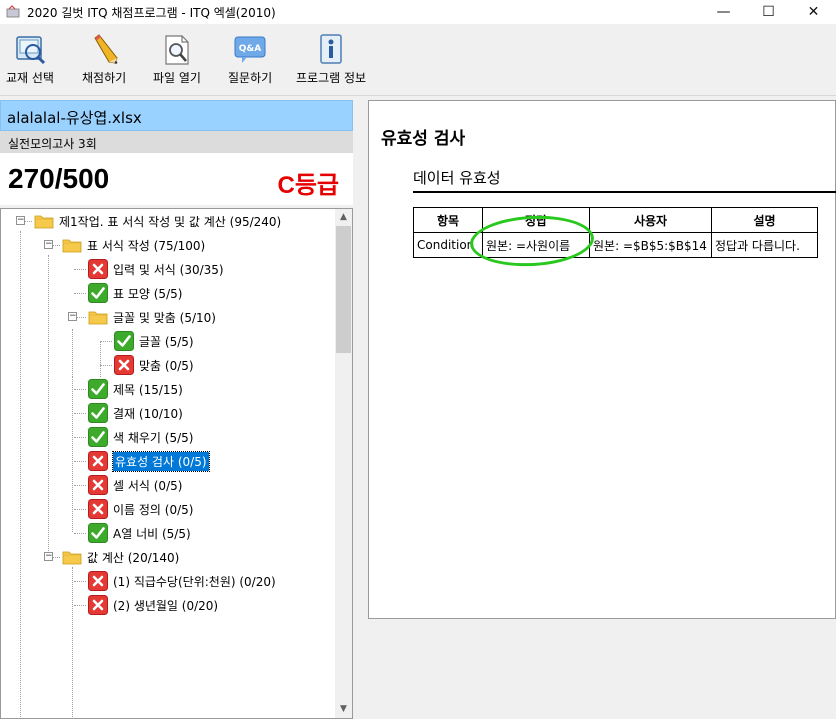 The image size is (836, 719). Describe the element at coordinates (177, 50) in the screenshot. I see `file-open-icon` at that location.